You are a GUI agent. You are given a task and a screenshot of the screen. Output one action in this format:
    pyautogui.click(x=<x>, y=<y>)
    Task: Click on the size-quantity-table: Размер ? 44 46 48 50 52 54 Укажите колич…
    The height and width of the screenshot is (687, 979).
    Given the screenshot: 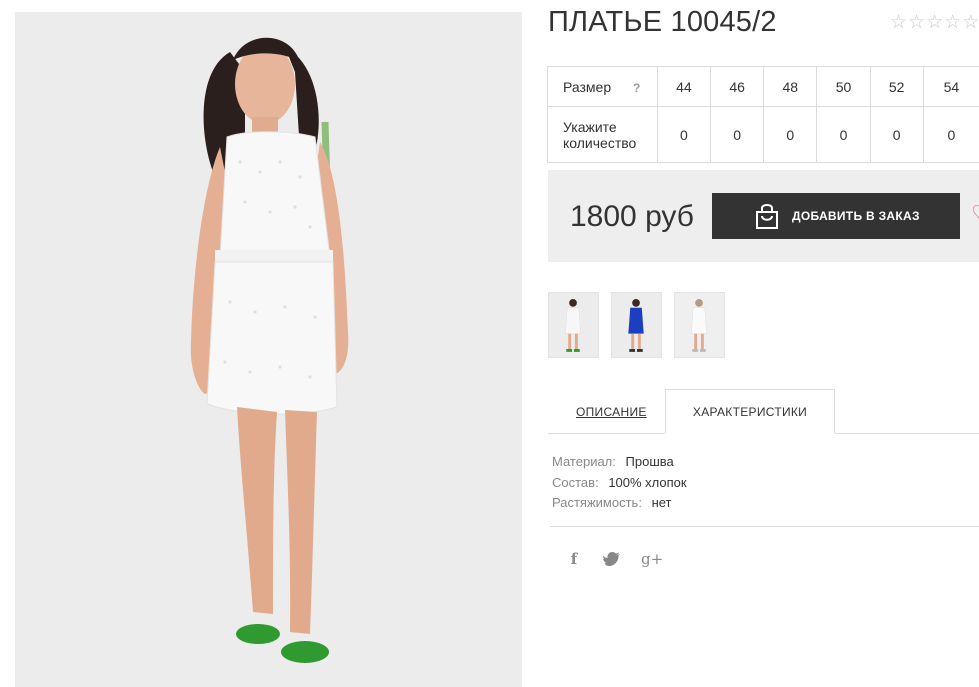 What is the action you would take?
    pyautogui.click(x=763, y=114)
    